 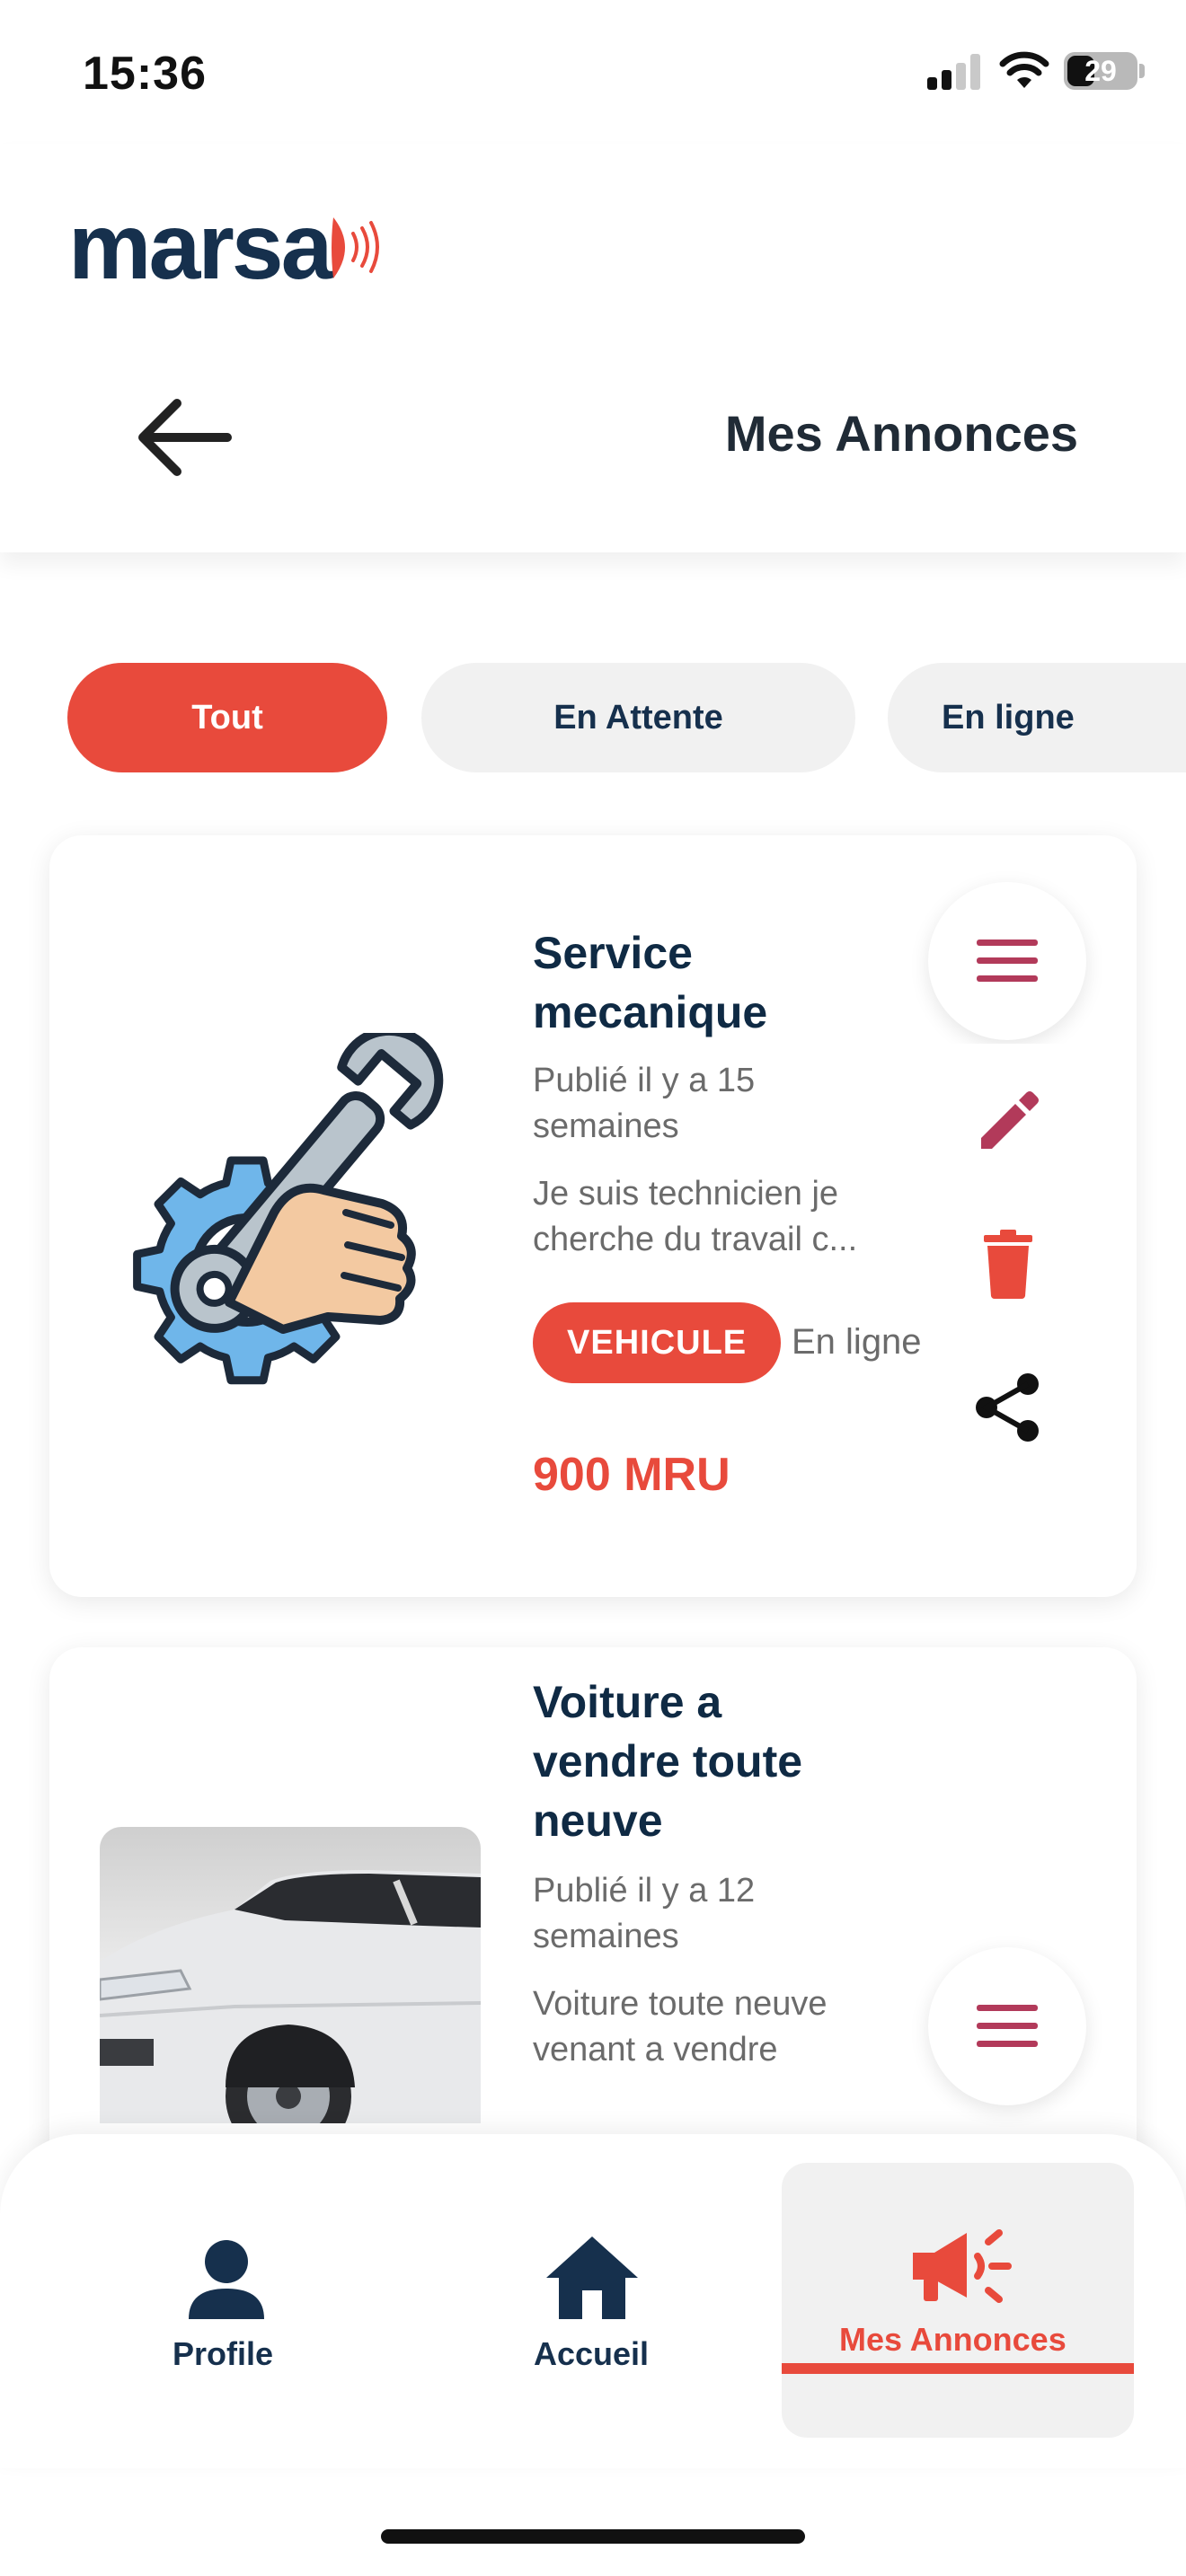 What do you see at coordinates (288, 1209) in the screenshot?
I see `wrench-gear-icon` at bounding box center [288, 1209].